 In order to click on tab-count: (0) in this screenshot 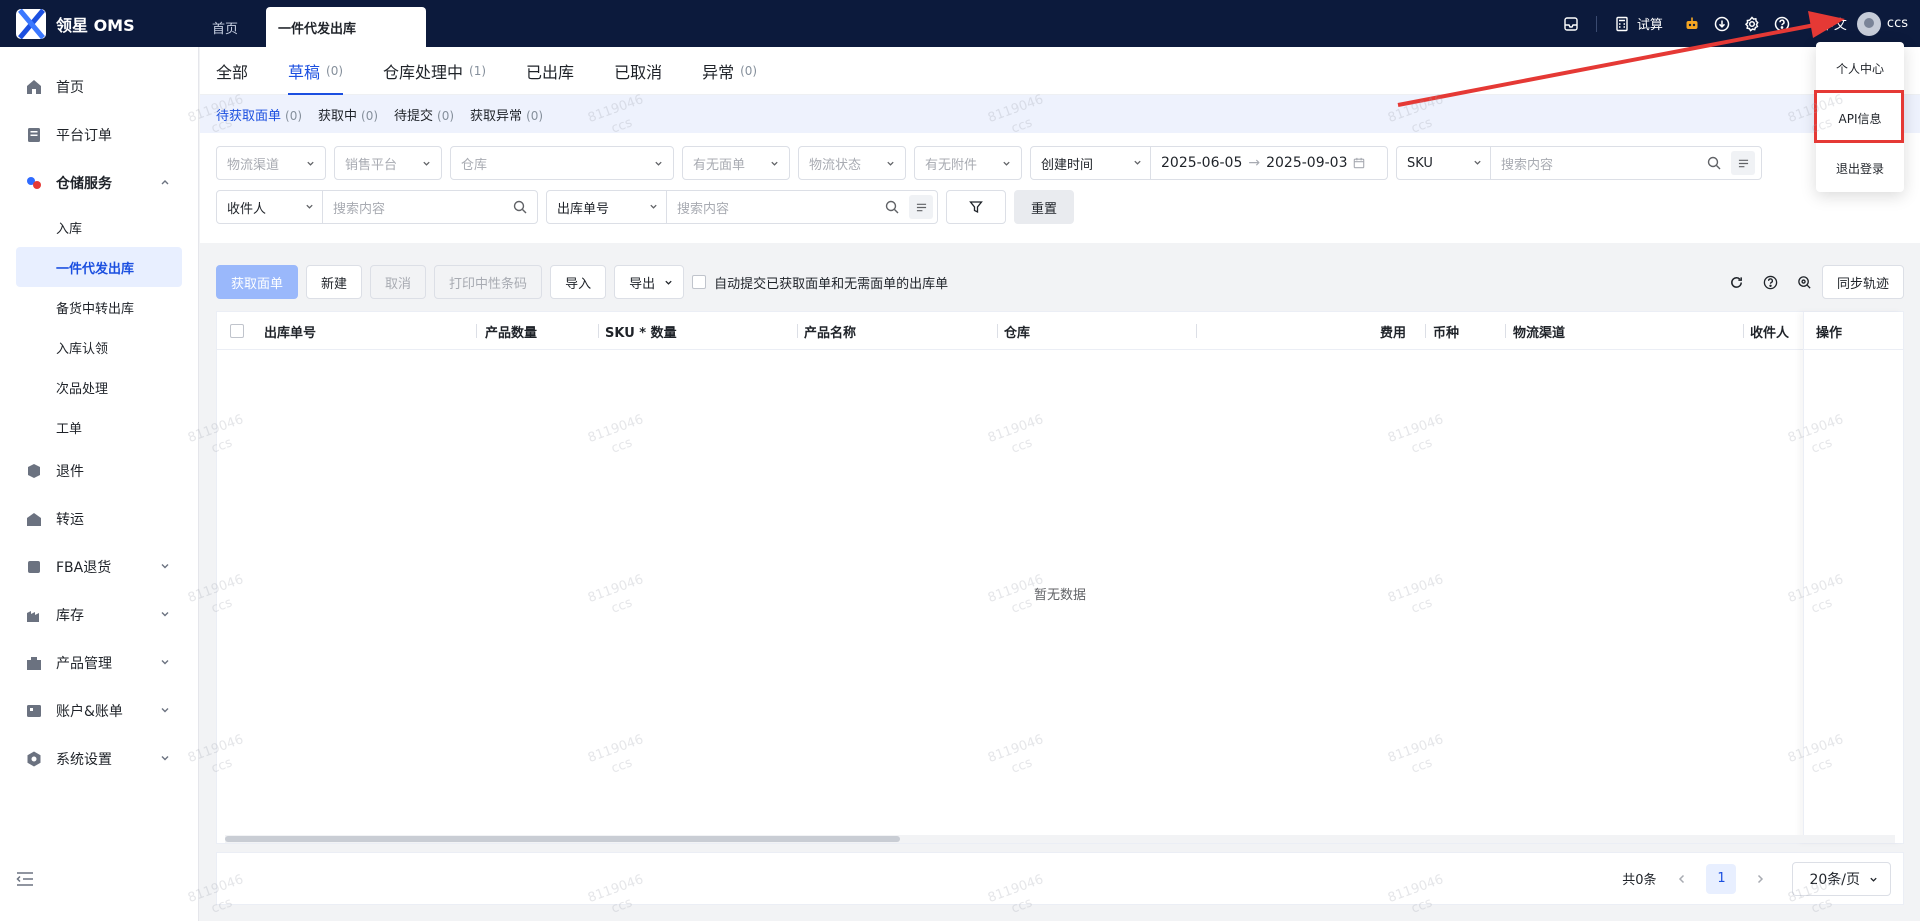, I will do `click(335, 70)`.